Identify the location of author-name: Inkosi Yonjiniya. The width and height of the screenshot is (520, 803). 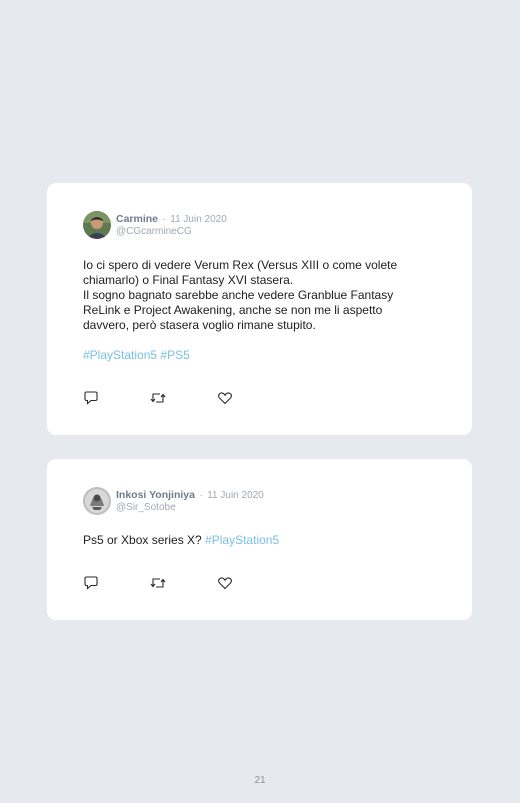
(155, 495).